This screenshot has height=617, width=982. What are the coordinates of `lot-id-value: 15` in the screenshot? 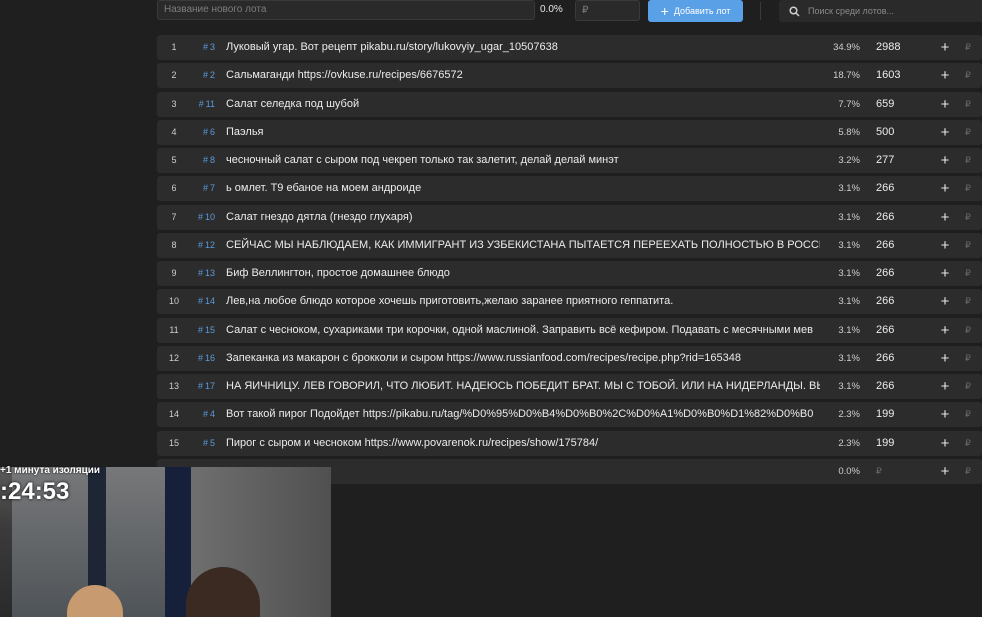 It's located at (209, 329).